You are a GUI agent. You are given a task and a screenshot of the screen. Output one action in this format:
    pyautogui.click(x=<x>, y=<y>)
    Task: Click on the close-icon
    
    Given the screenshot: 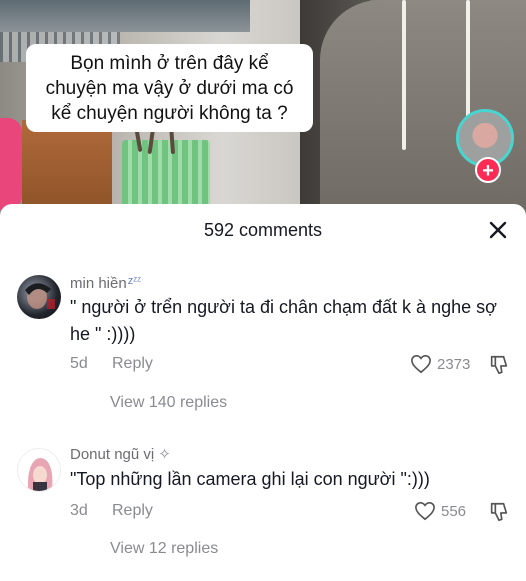 What is the action you would take?
    pyautogui.click(x=498, y=230)
    